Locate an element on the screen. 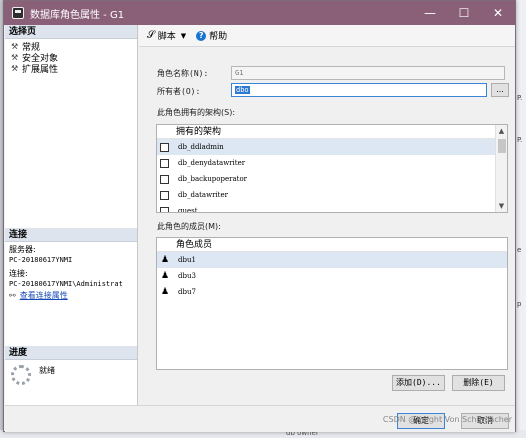 This screenshot has width=526, height=438. schema-name: db_ddladmin is located at coordinates (201, 147).